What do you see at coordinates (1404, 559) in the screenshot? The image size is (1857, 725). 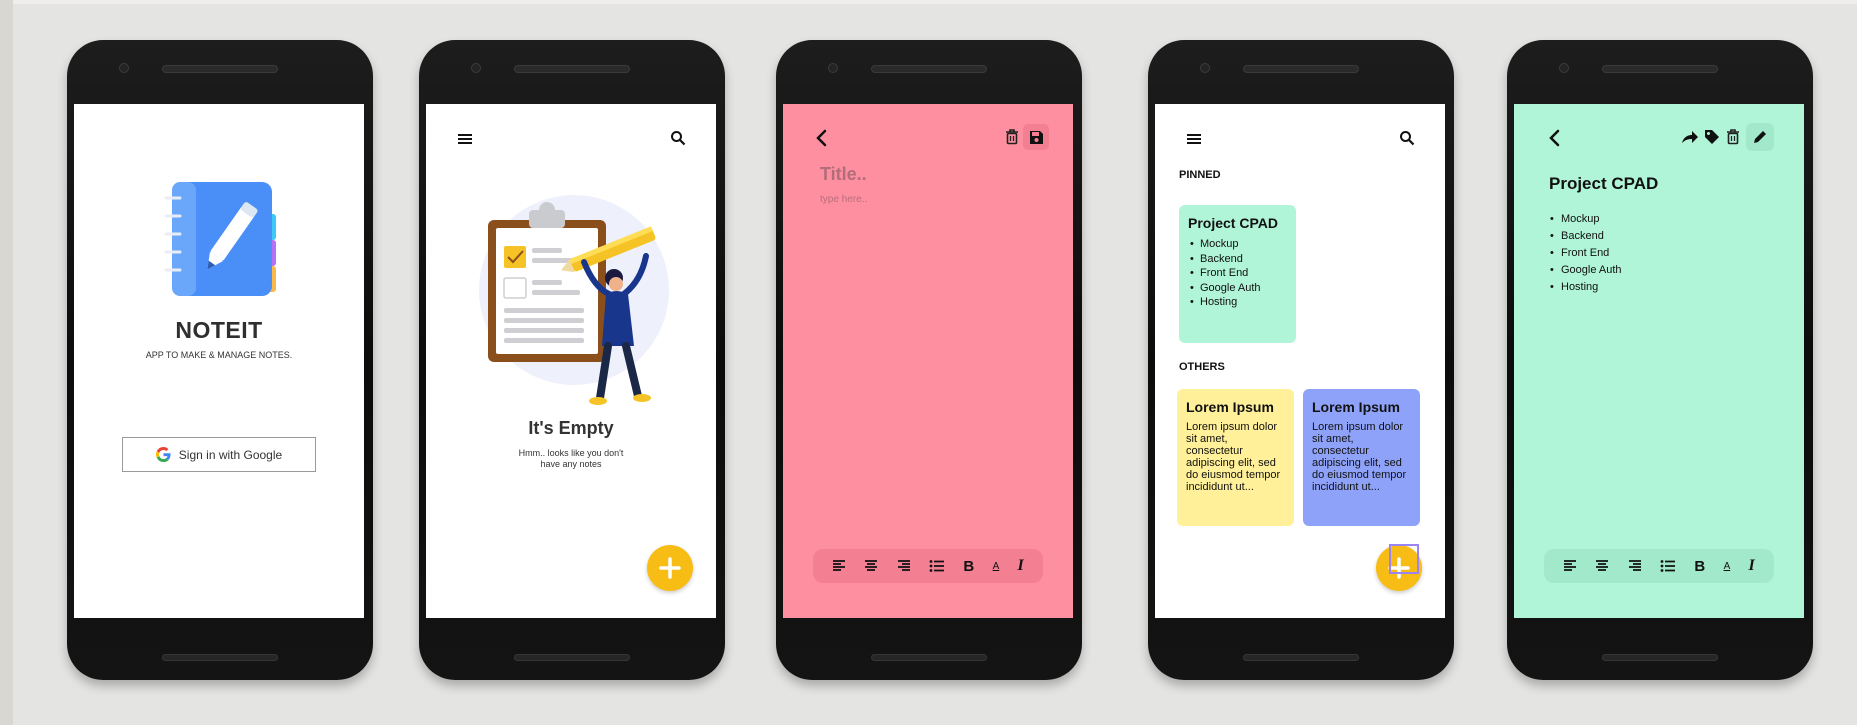 I see `selection-highlight` at bounding box center [1404, 559].